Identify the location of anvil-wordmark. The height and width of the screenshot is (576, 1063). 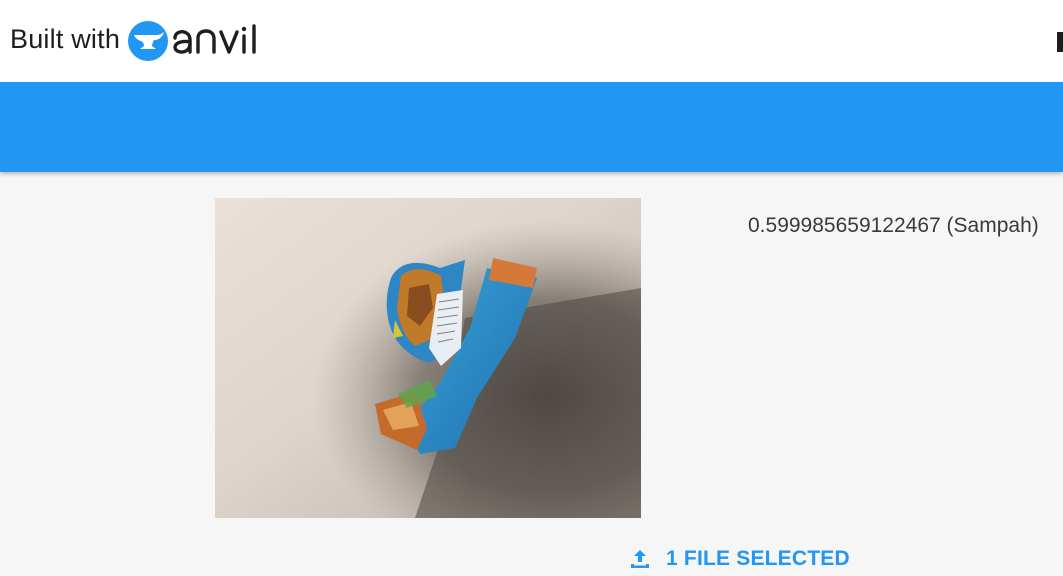
(214, 39).